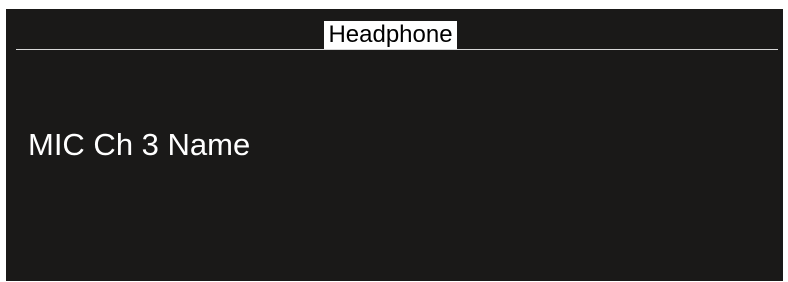 The image size is (788, 282). Describe the element at coordinates (397, 49) in the screenshot. I see `title-divider` at that location.